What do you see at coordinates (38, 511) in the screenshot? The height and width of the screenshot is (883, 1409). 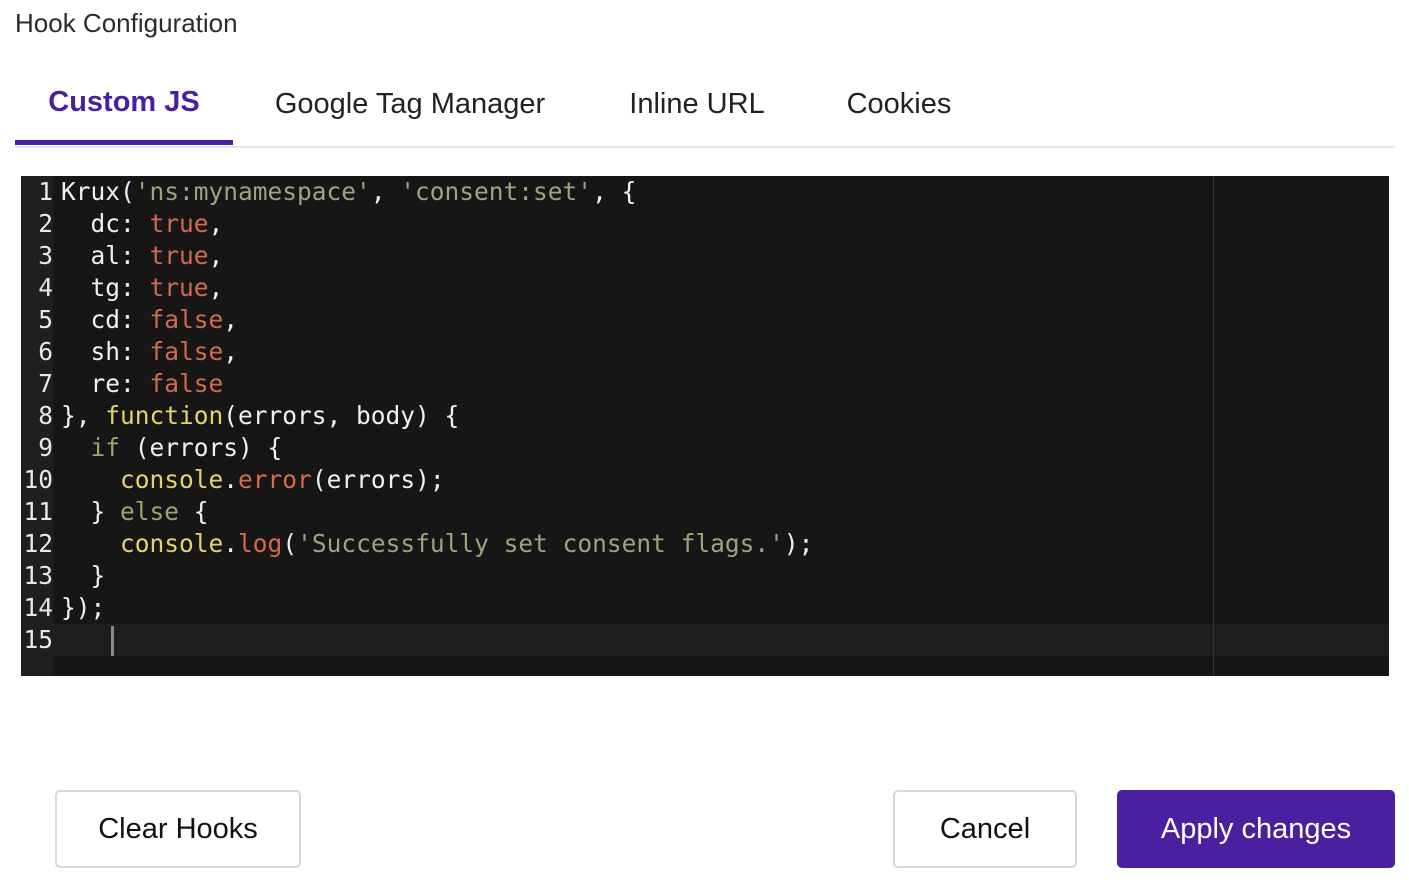 I see `line-number: 11` at bounding box center [38, 511].